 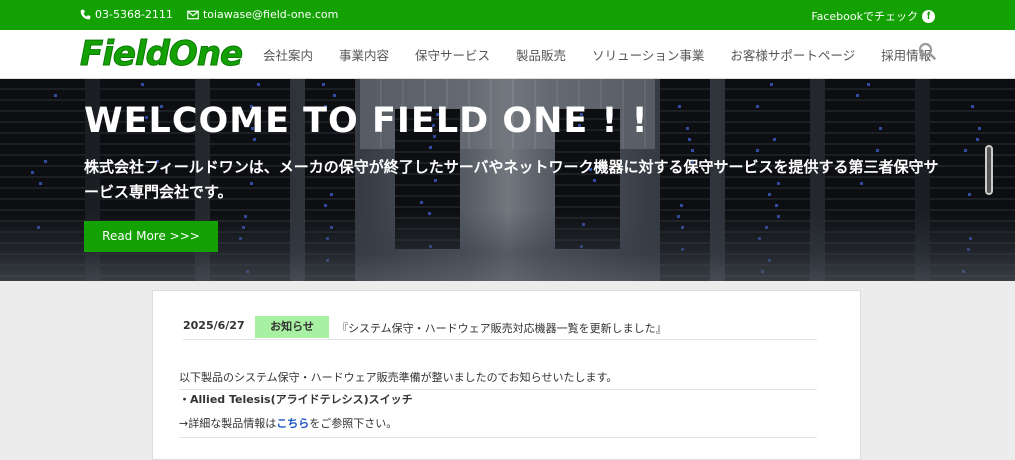 What do you see at coordinates (296, 399) in the screenshot?
I see `news-product-line: ・Allied Telesis(アライドテレシス)スイッチ` at bounding box center [296, 399].